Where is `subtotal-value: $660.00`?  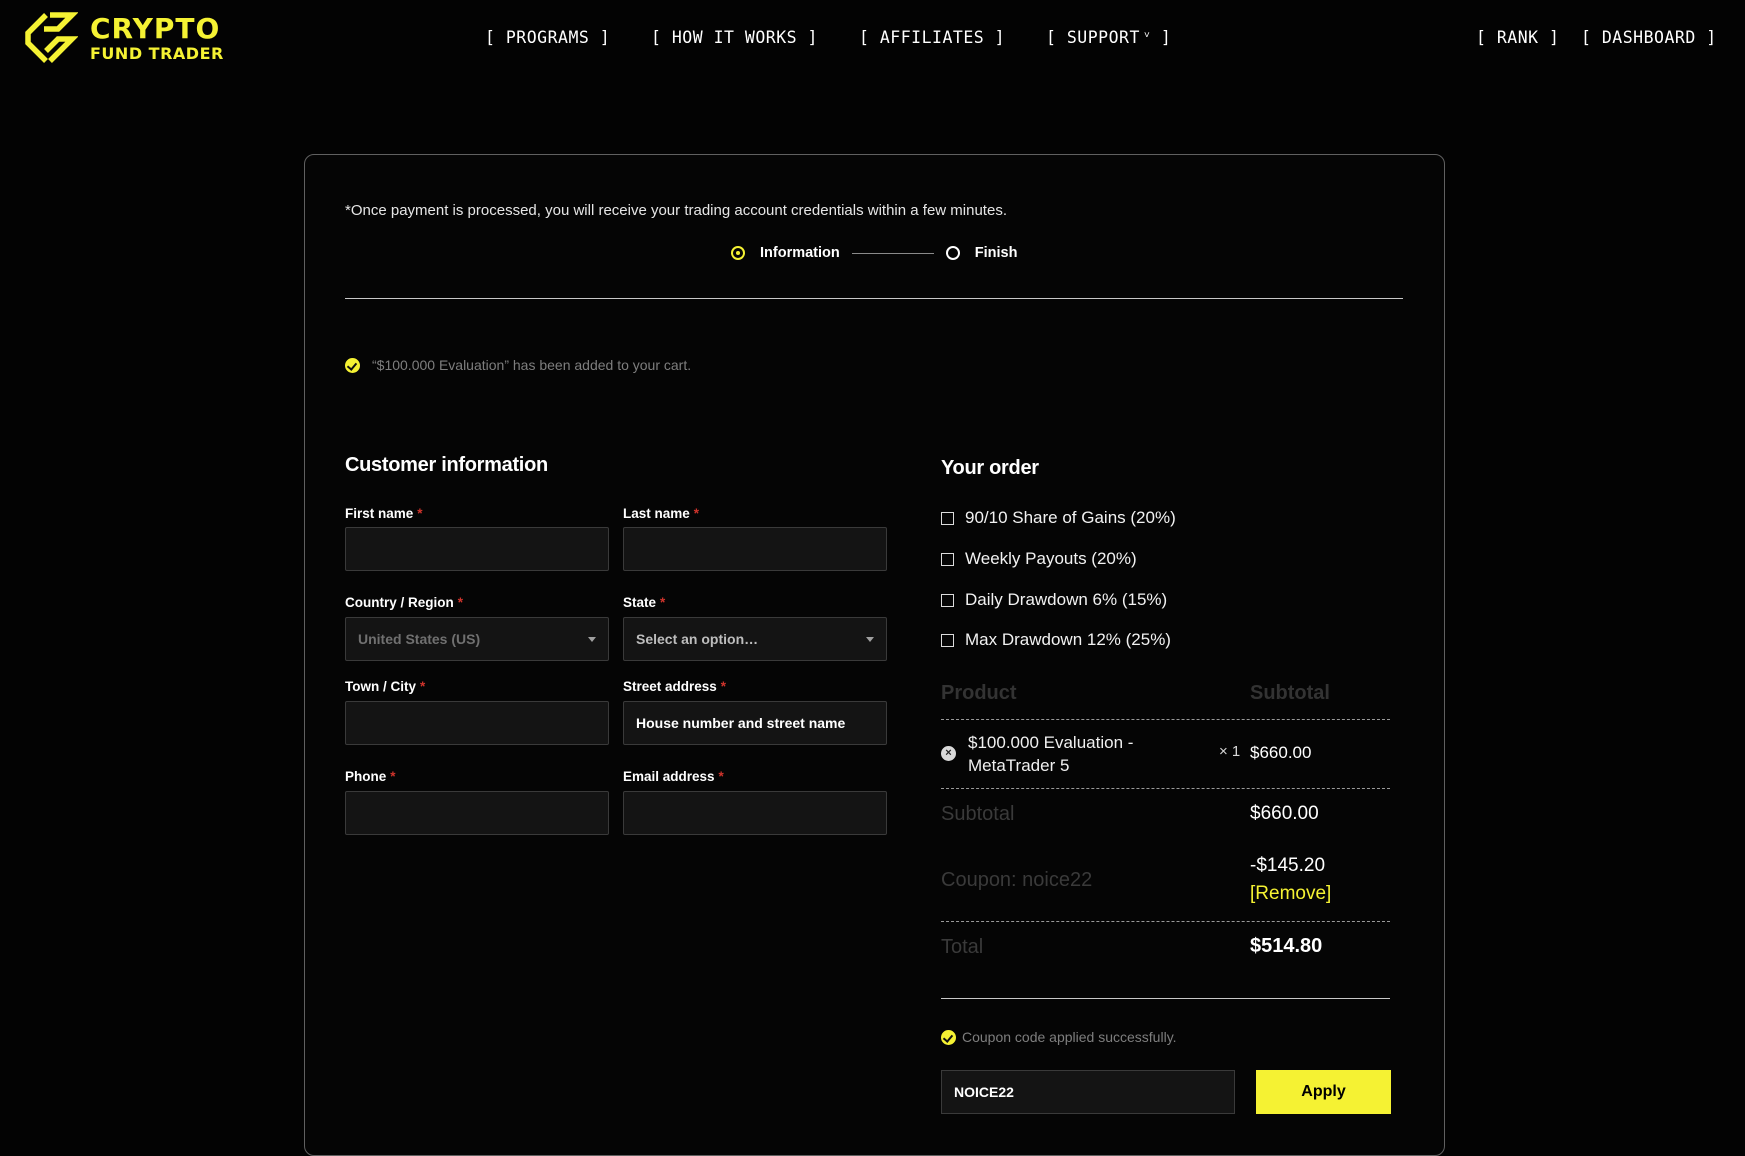 subtotal-value: $660.00 is located at coordinates (1284, 813).